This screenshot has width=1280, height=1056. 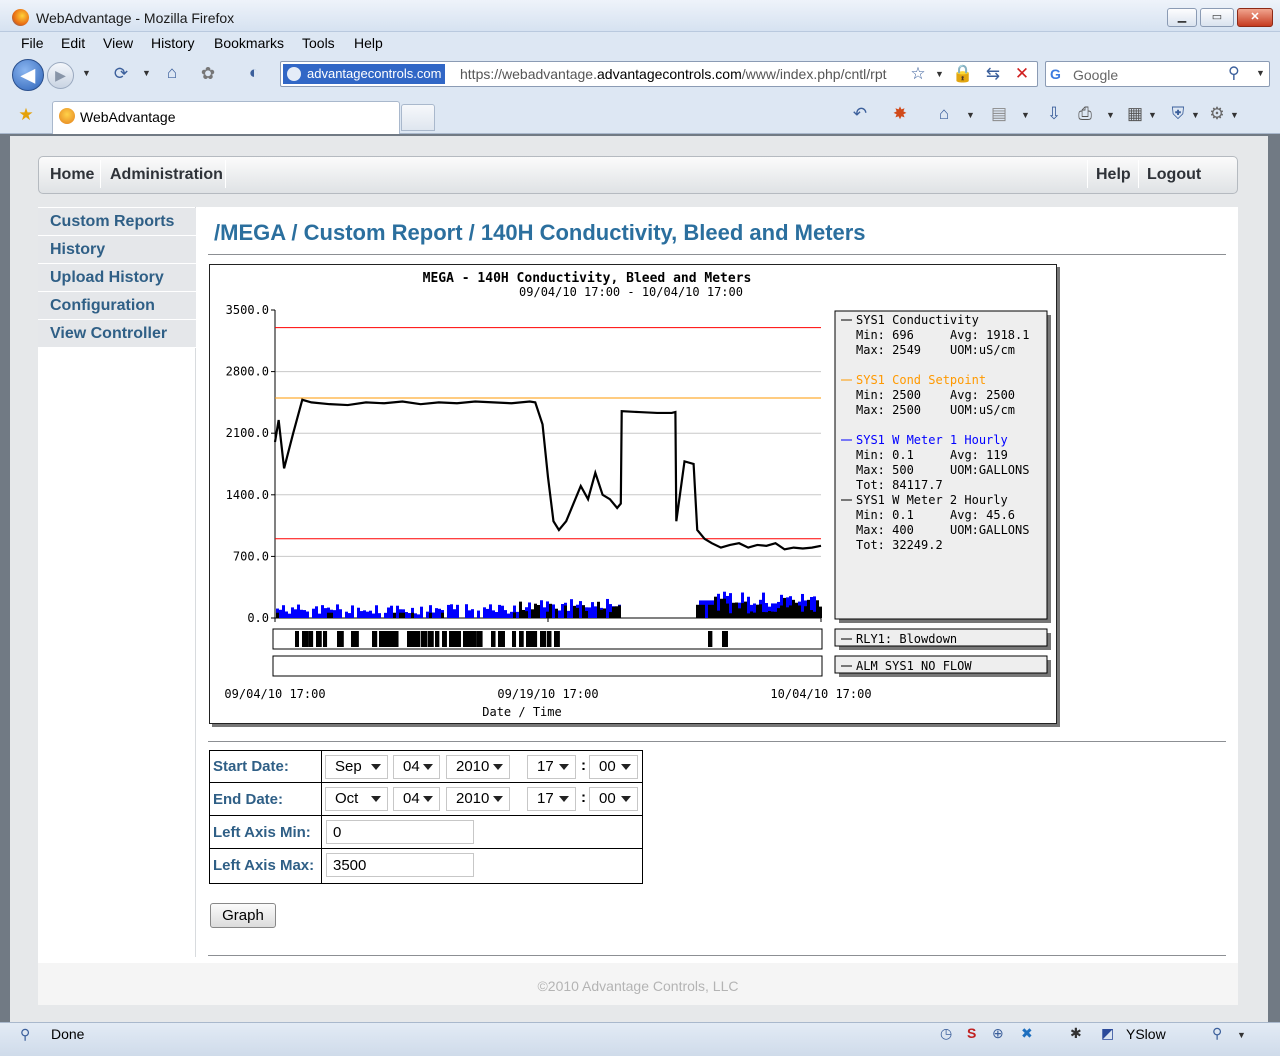 I want to click on yslow-status-icon: ◩, so click(x=1107, y=1033).